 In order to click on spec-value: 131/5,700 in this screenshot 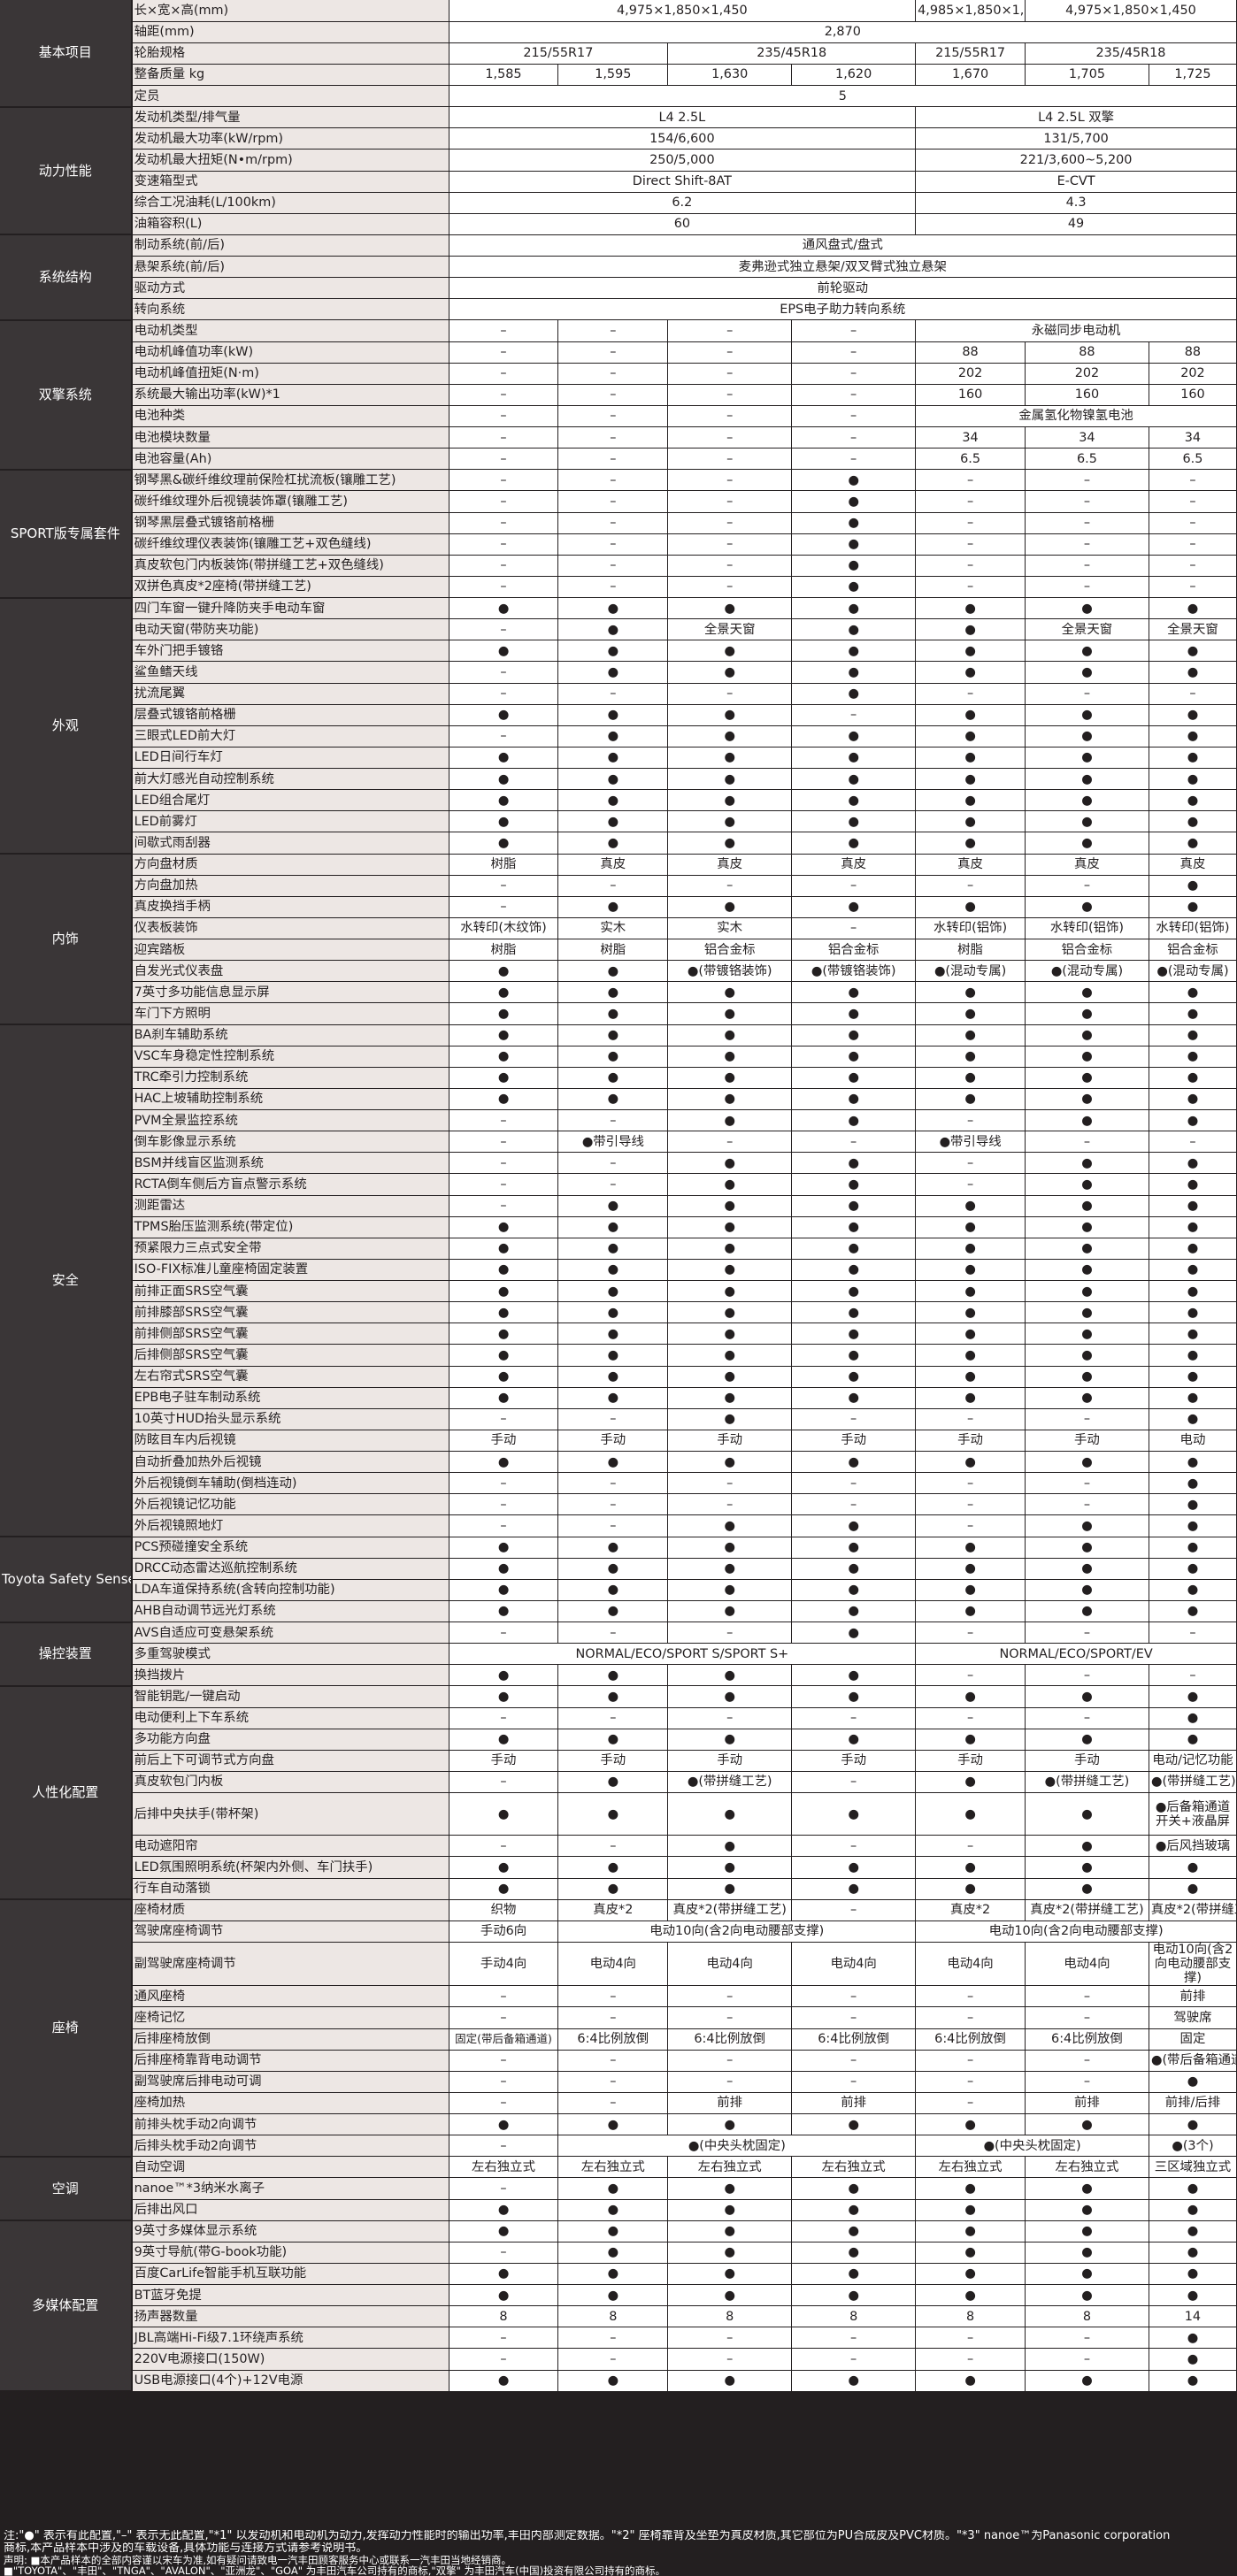, I will do `click(1076, 138)`.